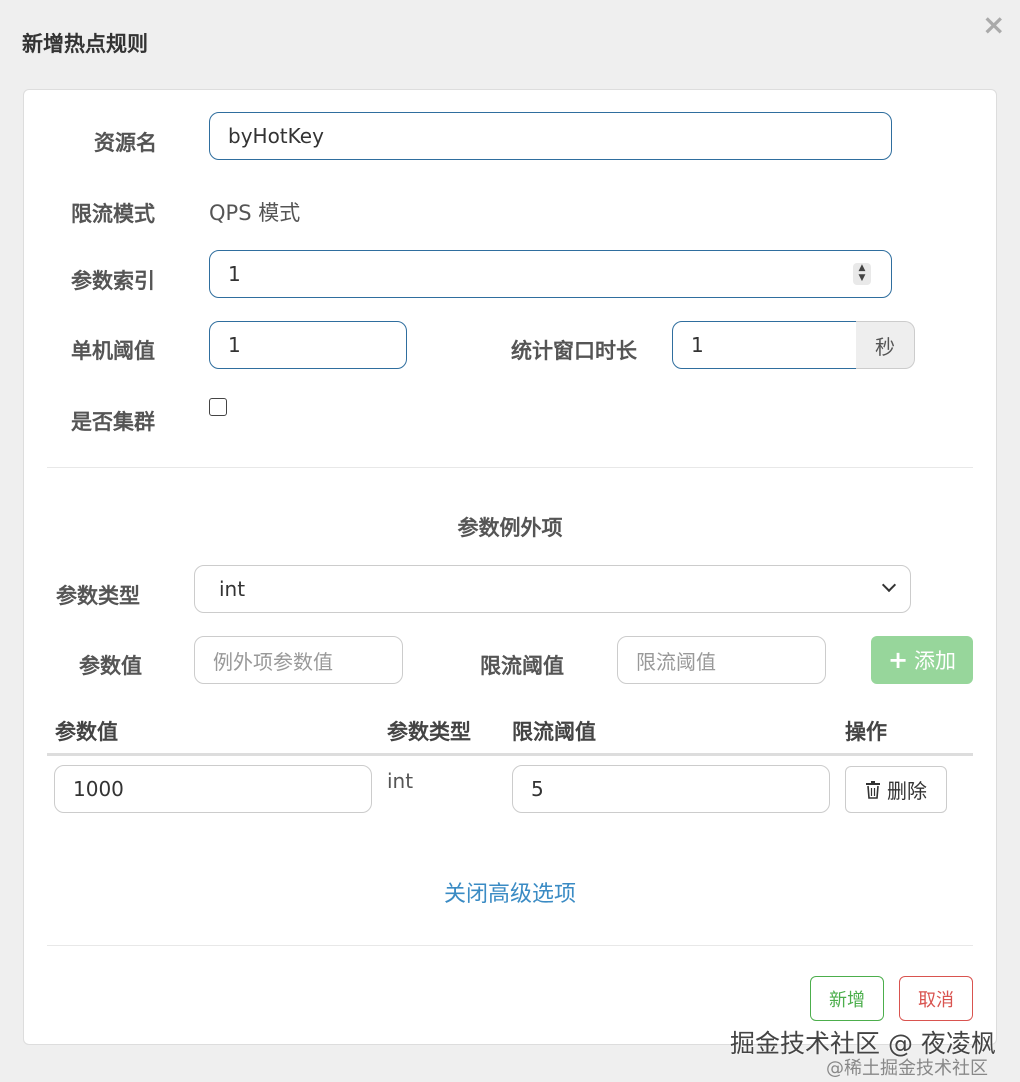 The height and width of the screenshot is (1082, 1020). Describe the element at coordinates (936, 998) in the screenshot. I see `cancel-button: 取消` at that location.